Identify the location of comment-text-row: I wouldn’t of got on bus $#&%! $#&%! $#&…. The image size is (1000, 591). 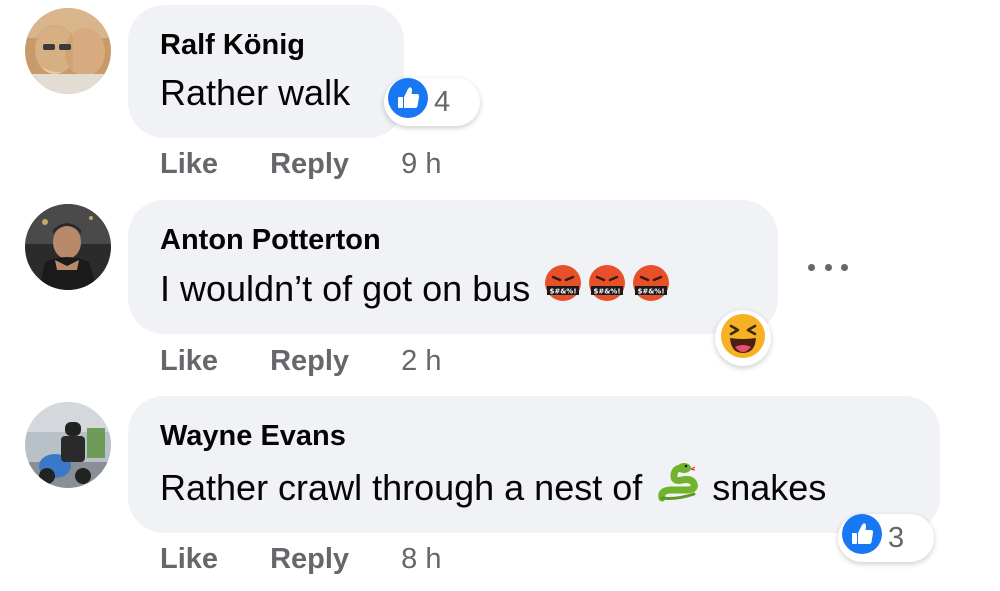
(453, 289).